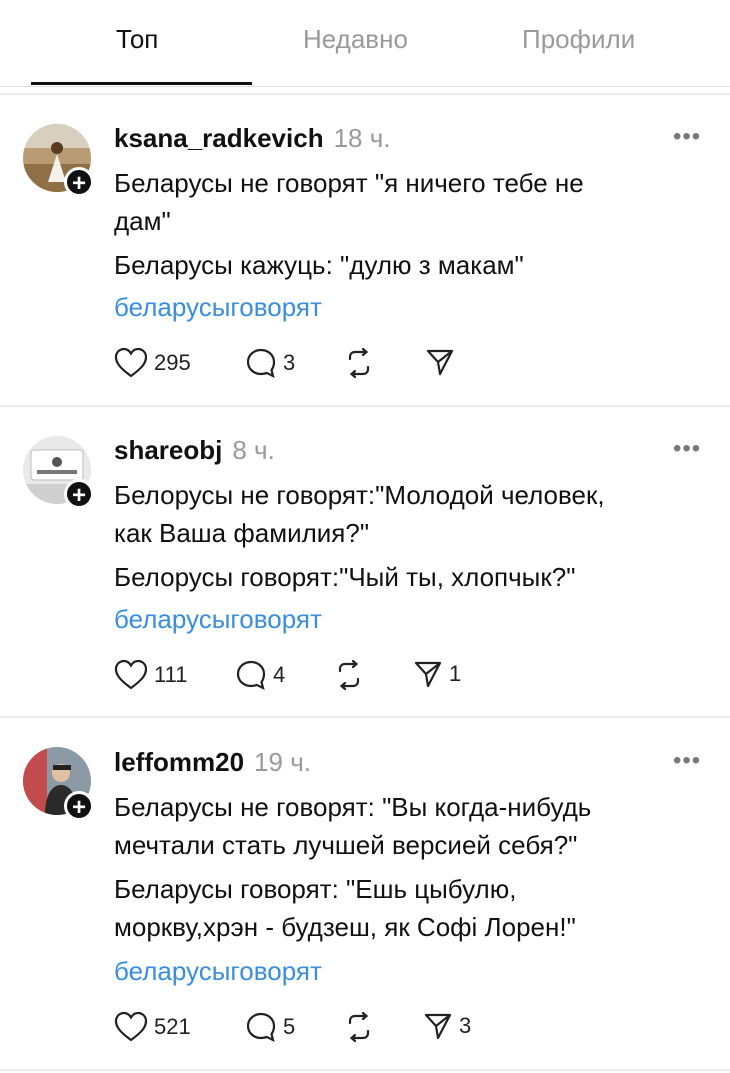 The width and height of the screenshot is (730, 1073). I want to click on post-text-line: Белорусы говорят:"Чый ты, хлопчык?", so click(345, 577).